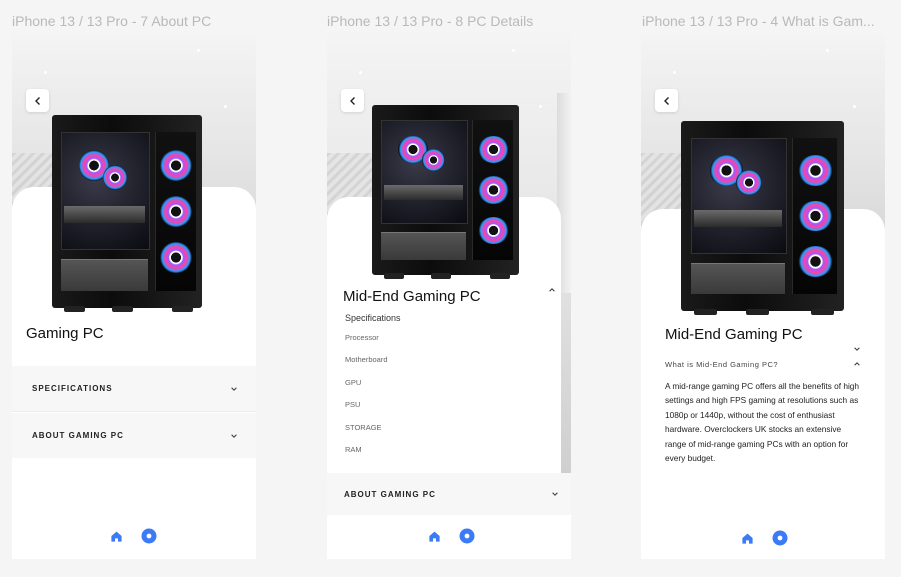 Image resolution: width=901 pixels, height=577 pixels. What do you see at coordinates (373, 318) in the screenshot?
I see `specifications-heading: Specifications` at bounding box center [373, 318].